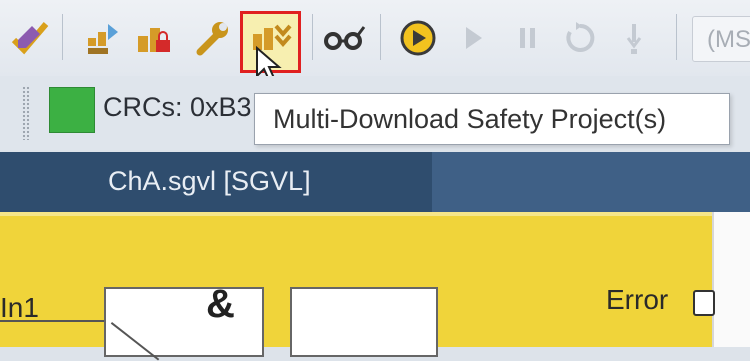 The height and width of the screenshot is (361, 750). Describe the element at coordinates (209, 181) in the screenshot. I see `tab-label: ChA.sgvl [SGVL]` at that location.